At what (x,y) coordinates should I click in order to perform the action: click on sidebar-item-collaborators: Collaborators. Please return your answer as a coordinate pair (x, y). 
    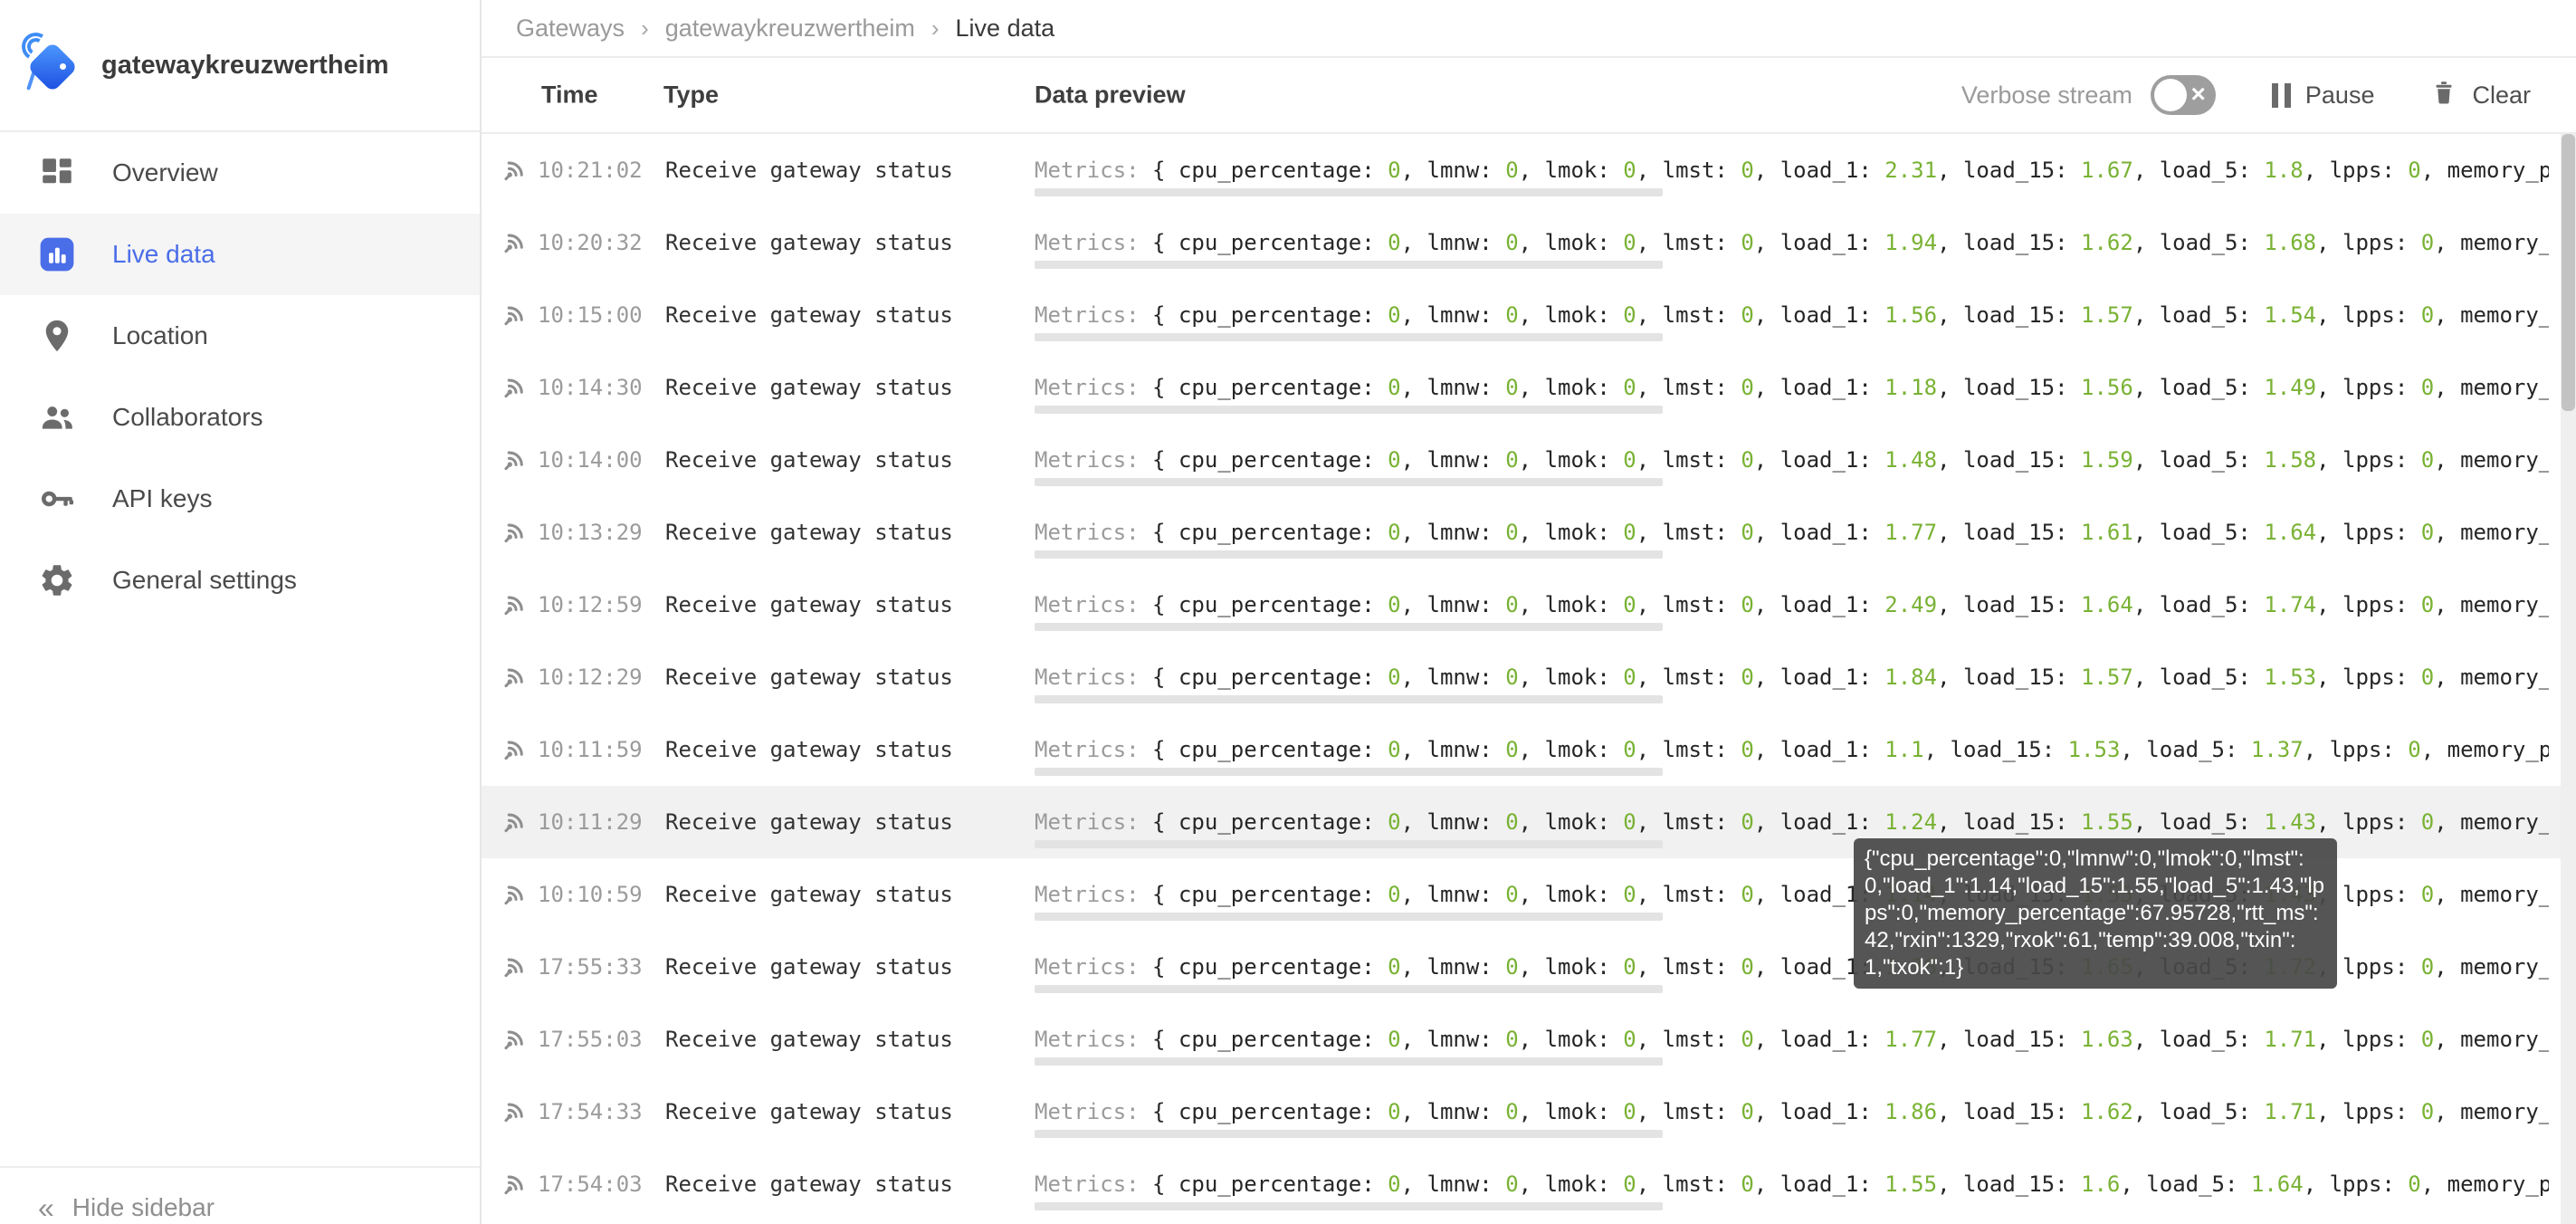
    Looking at the image, I should click on (240, 417).